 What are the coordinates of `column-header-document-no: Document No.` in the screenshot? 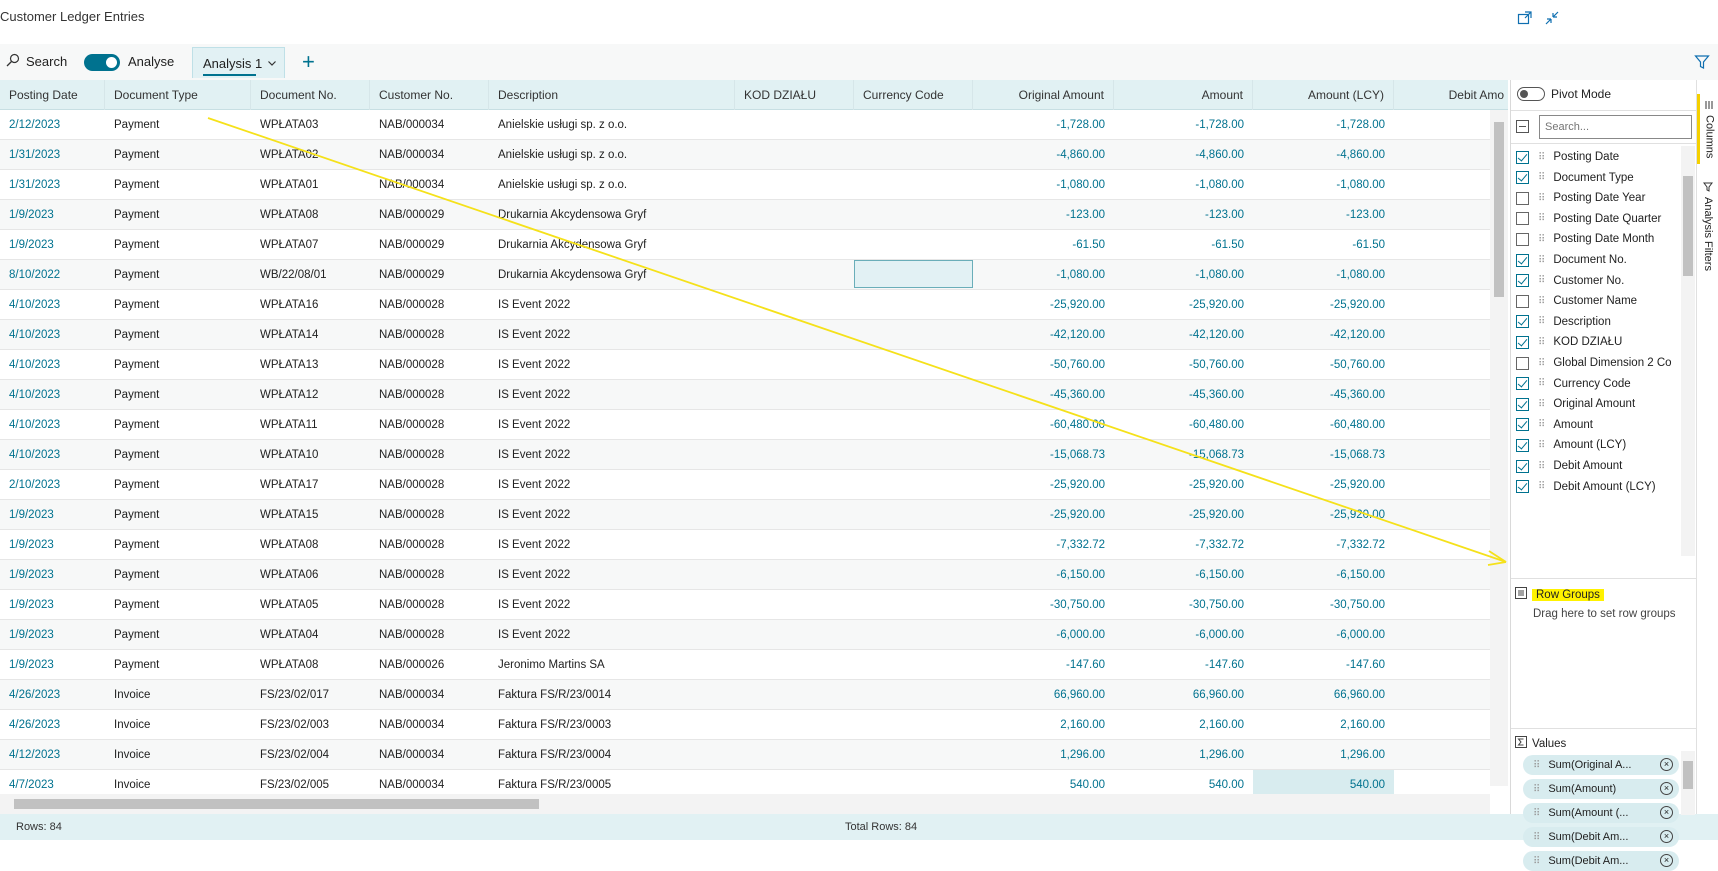 It's located at (310, 95).